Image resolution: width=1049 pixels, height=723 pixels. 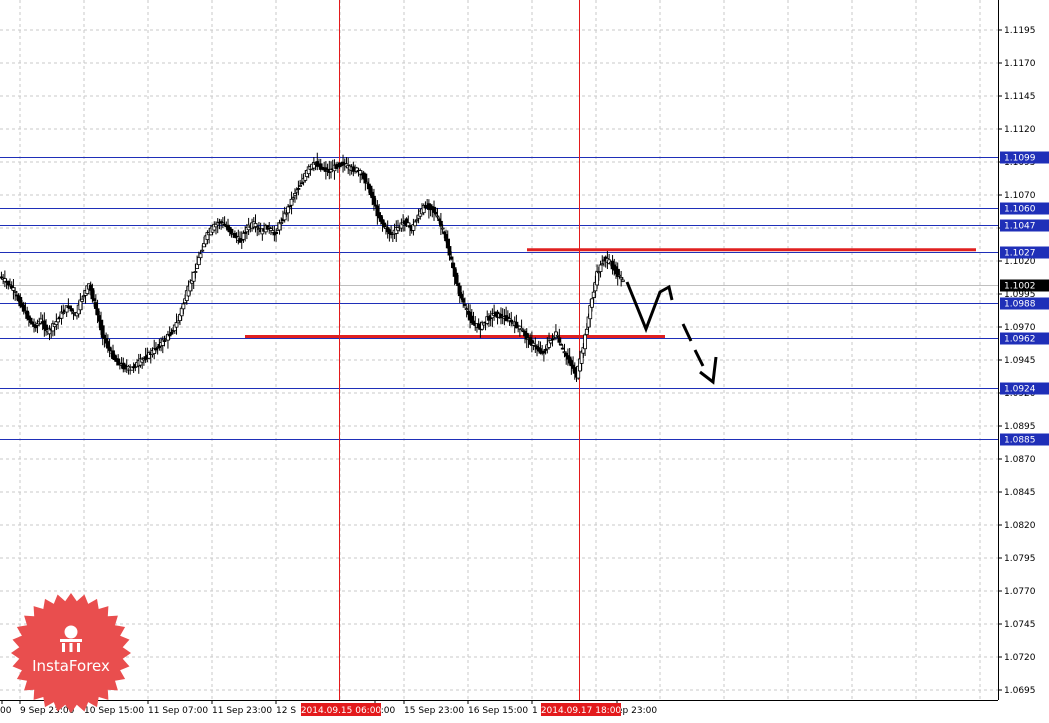 What do you see at coordinates (1020, 592) in the screenshot?
I see `price-label: 1.0770` at bounding box center [1020, 592].